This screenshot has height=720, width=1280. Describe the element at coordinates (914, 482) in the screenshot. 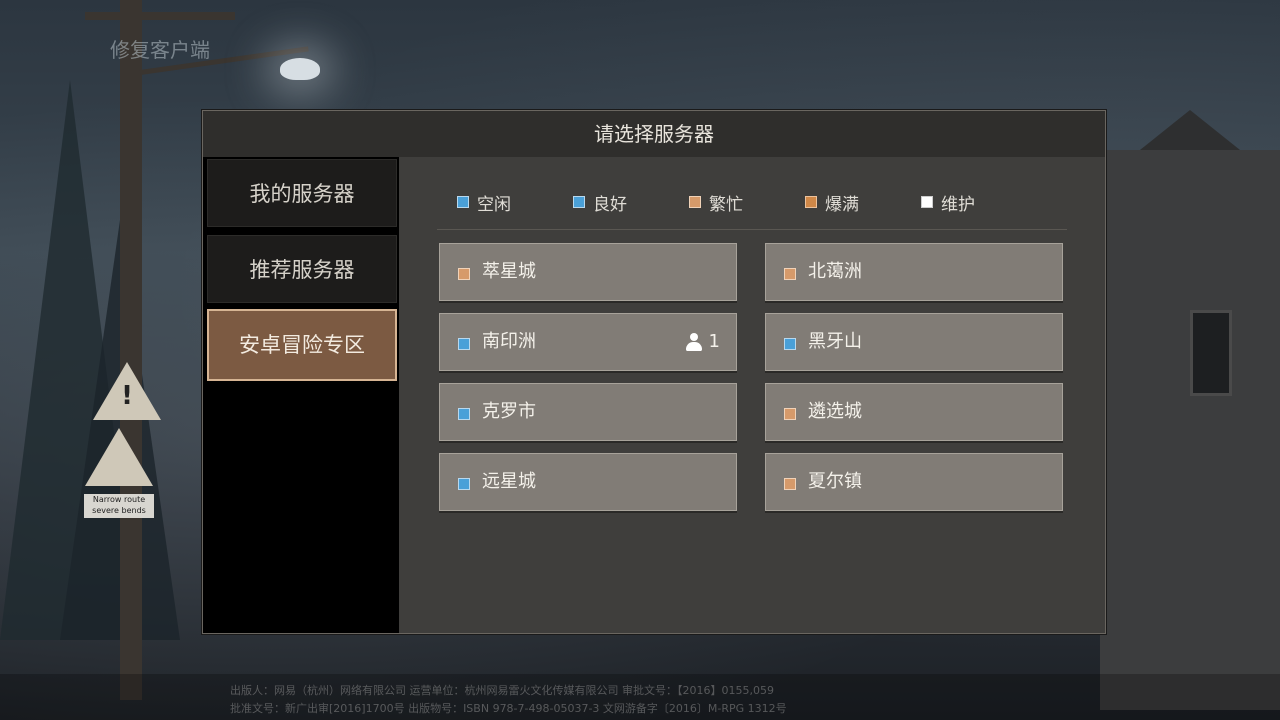

I see `server-item: 夏尔镇` at that location.